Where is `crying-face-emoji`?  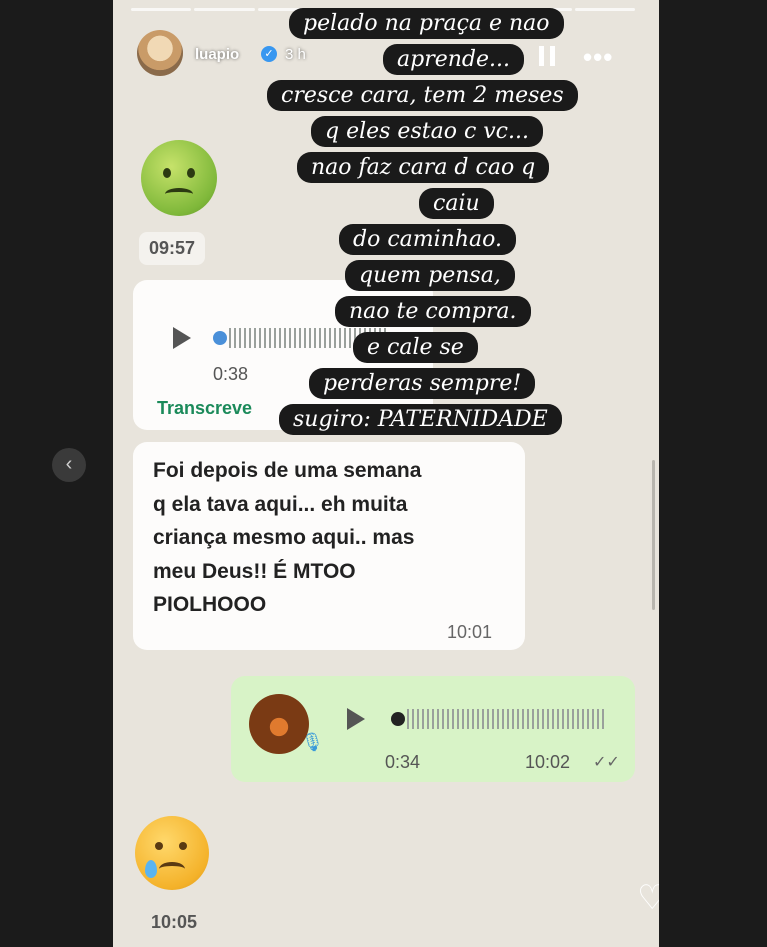 crying-face-emoji is located at coordinates (172, 853).